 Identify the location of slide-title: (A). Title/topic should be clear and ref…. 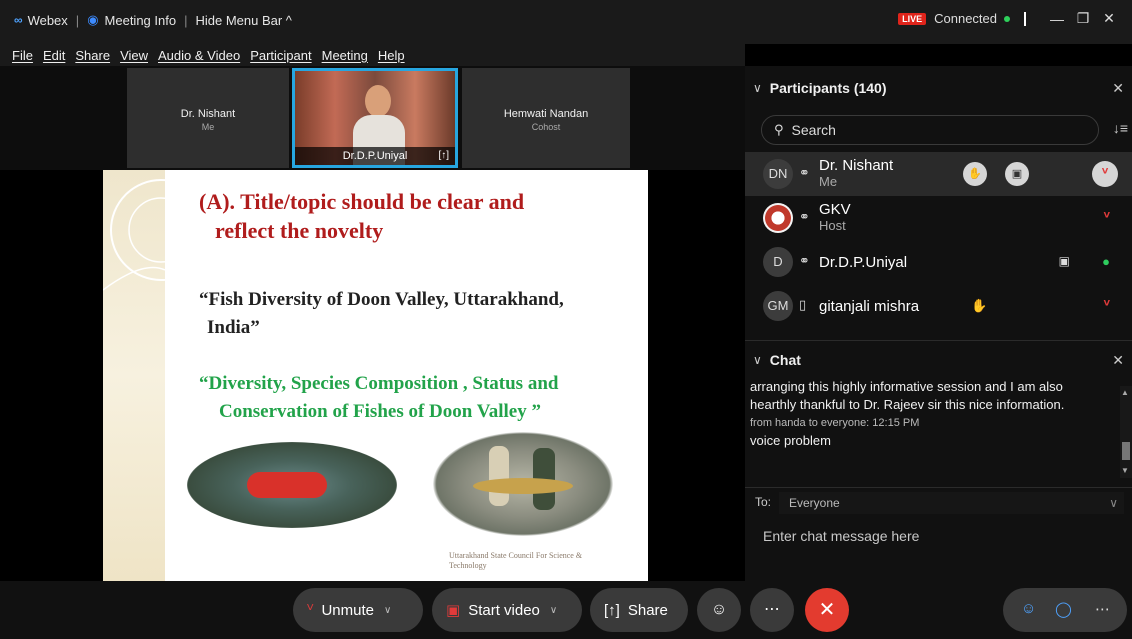
(362, 216).